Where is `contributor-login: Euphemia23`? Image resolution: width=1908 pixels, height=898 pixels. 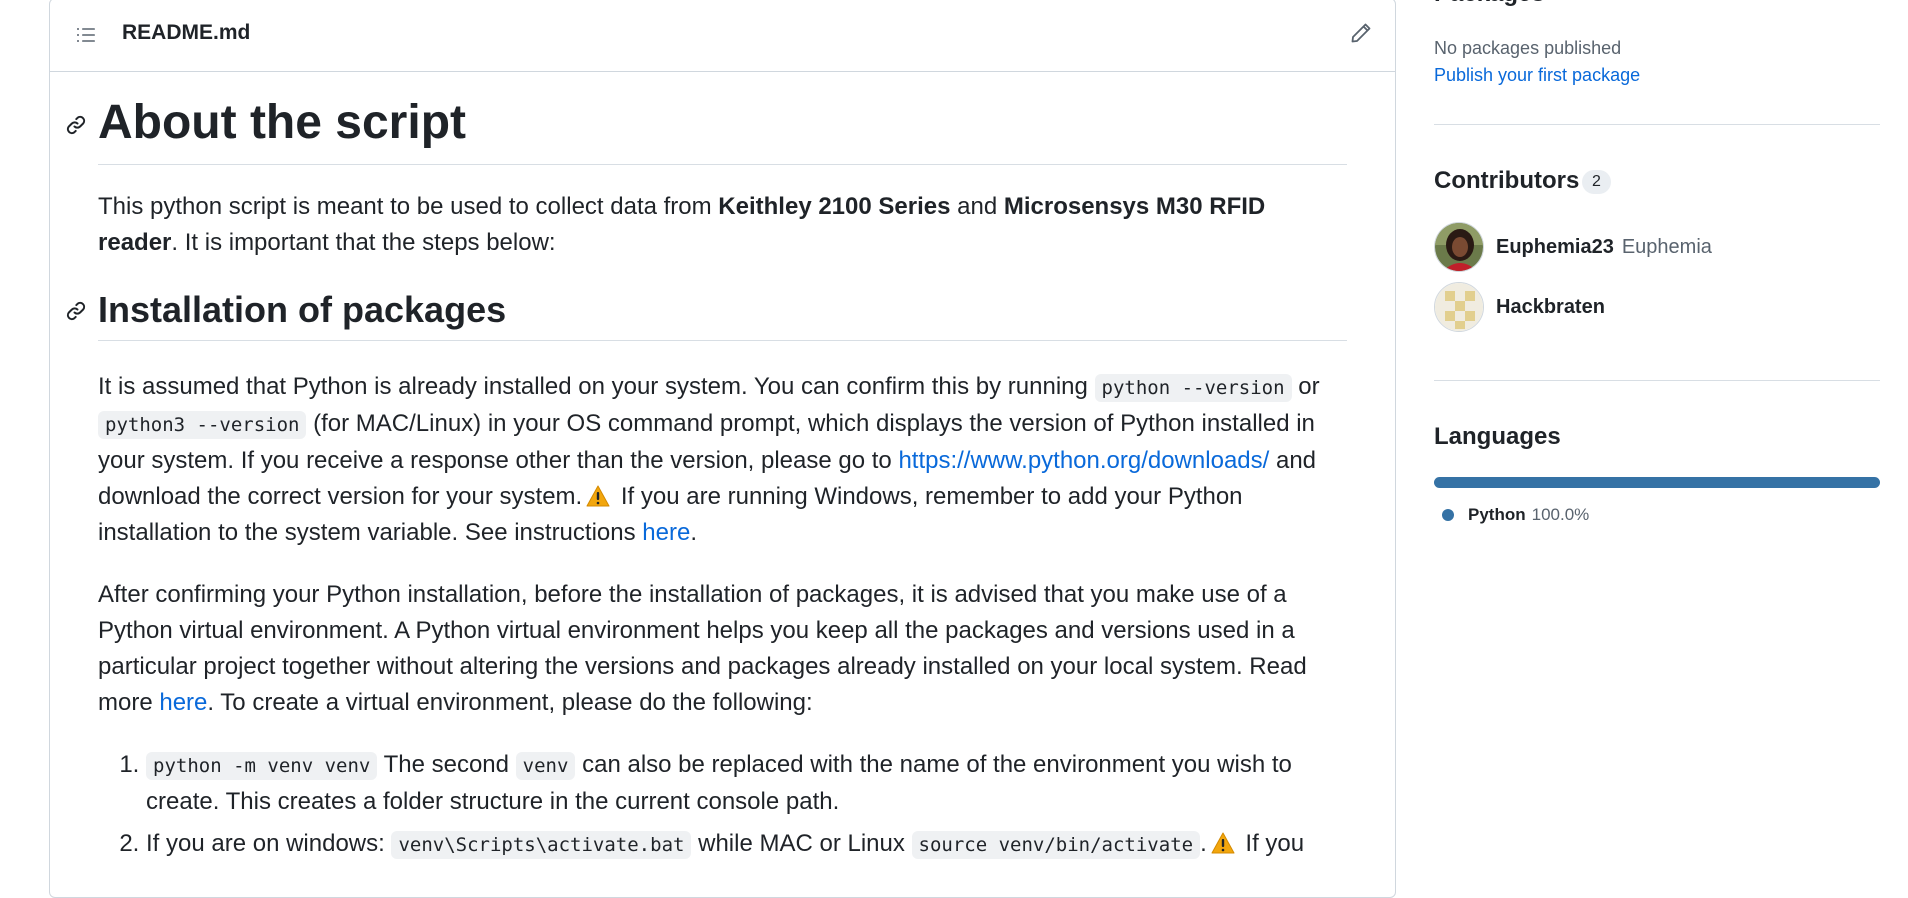
contributor-login: Euphemia23 is located at coordinates (1555, 247).